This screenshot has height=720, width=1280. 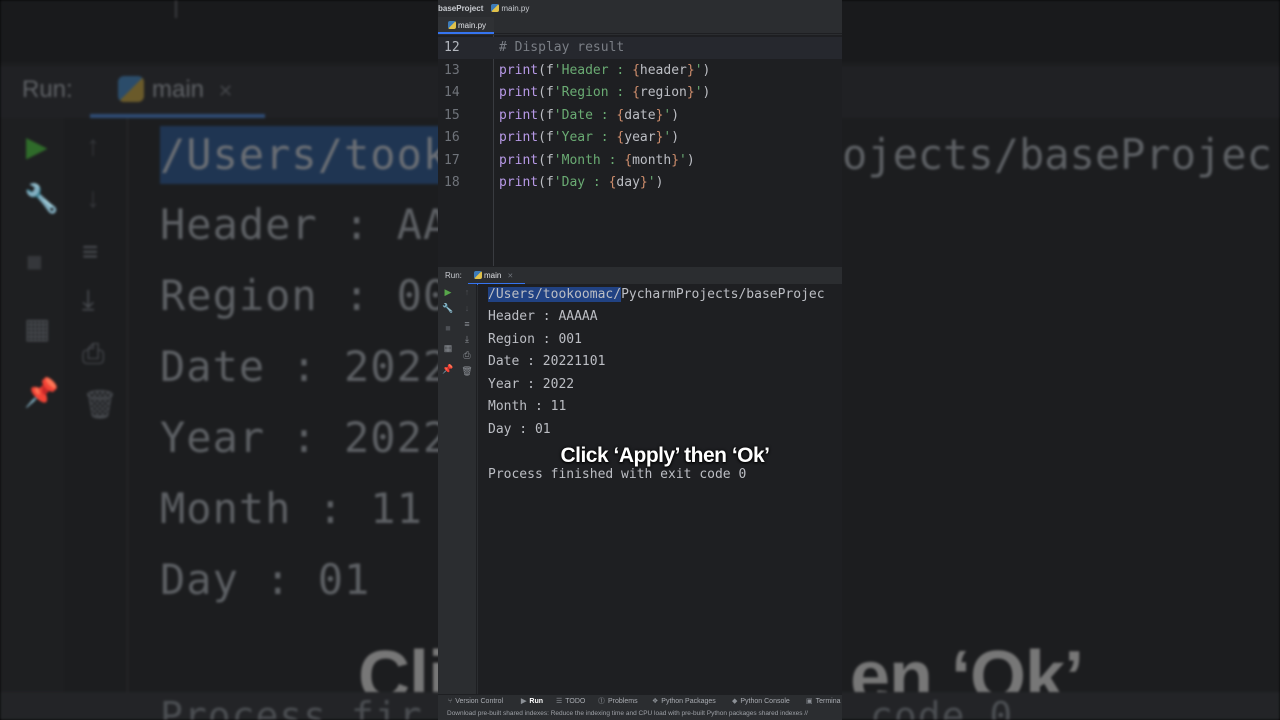 What do you see at coordinates (570, 701) in the screenshot?
I see `tab-todo: ☰ TODO` at bounding box center [570, 701].